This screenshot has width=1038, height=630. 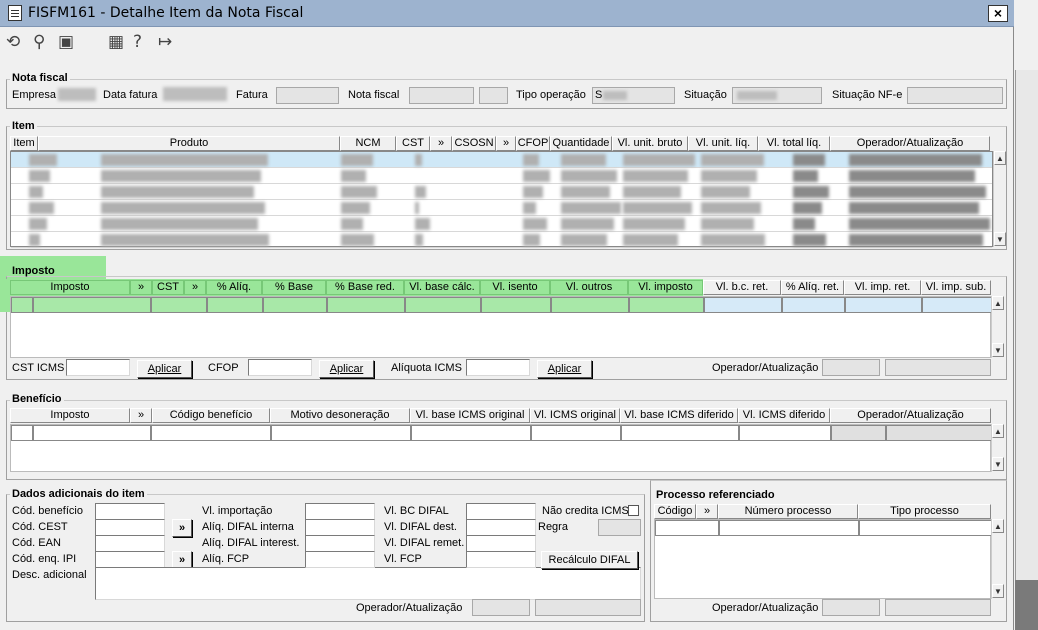 I want to click on processo-scrollbar: ▲ ▼, so click(x=997, y=559).